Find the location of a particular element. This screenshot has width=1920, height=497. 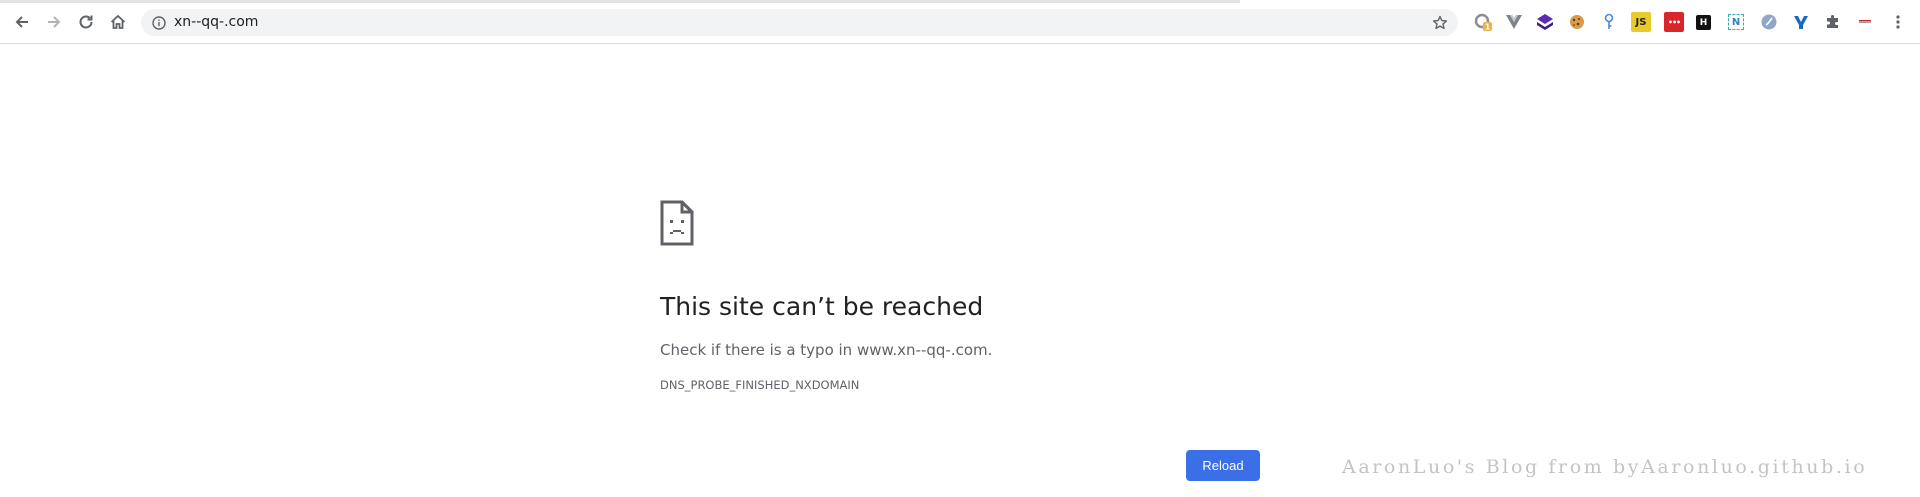

back-button is located at coordinates (22, 22).